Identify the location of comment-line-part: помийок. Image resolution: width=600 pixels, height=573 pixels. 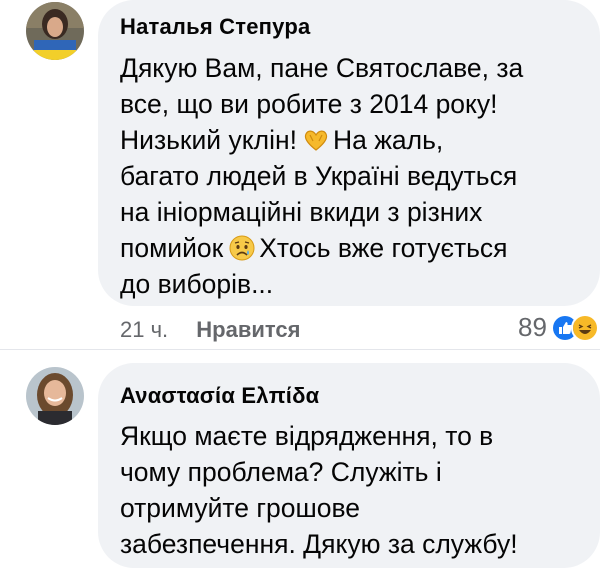
(172, 248).